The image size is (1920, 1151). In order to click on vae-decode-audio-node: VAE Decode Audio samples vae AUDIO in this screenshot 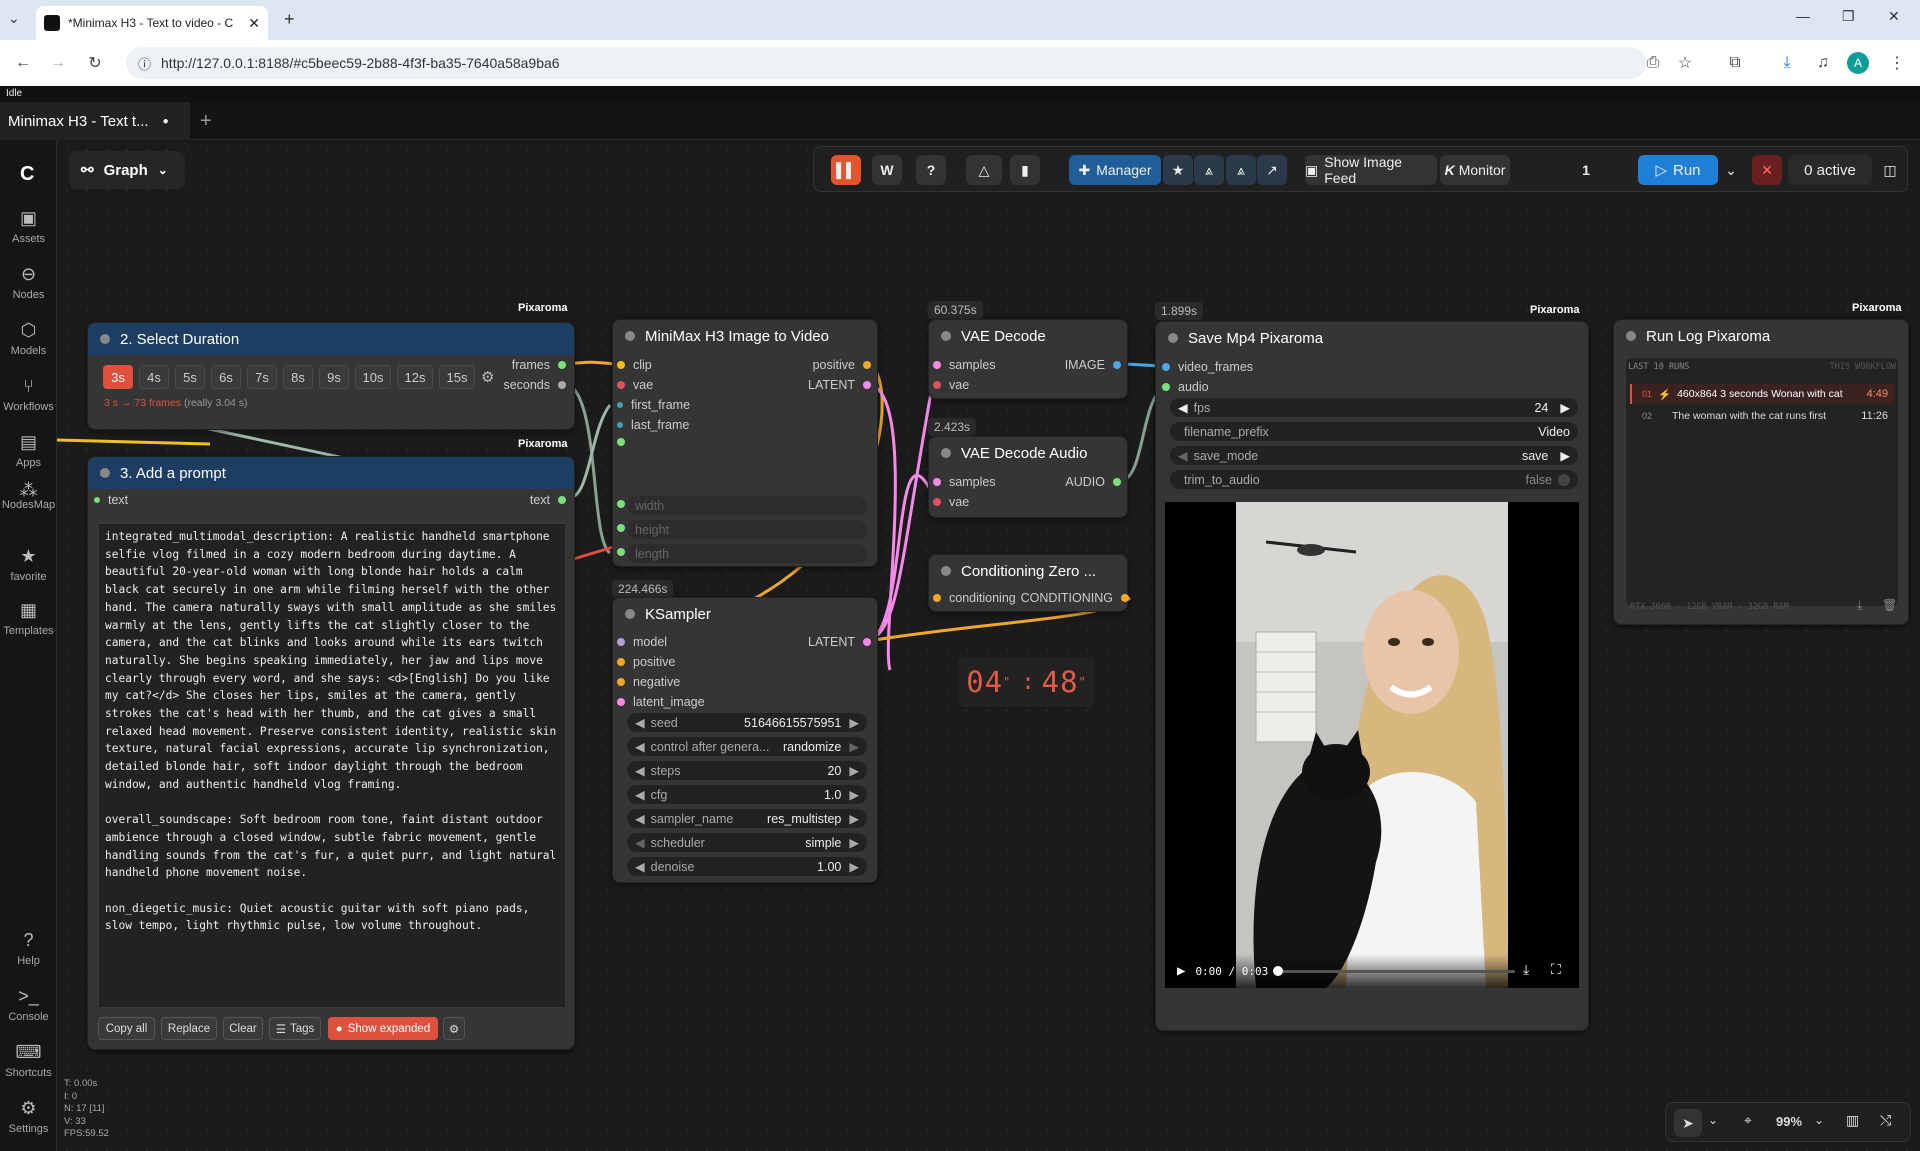, I will do `click(1028, 477)`.